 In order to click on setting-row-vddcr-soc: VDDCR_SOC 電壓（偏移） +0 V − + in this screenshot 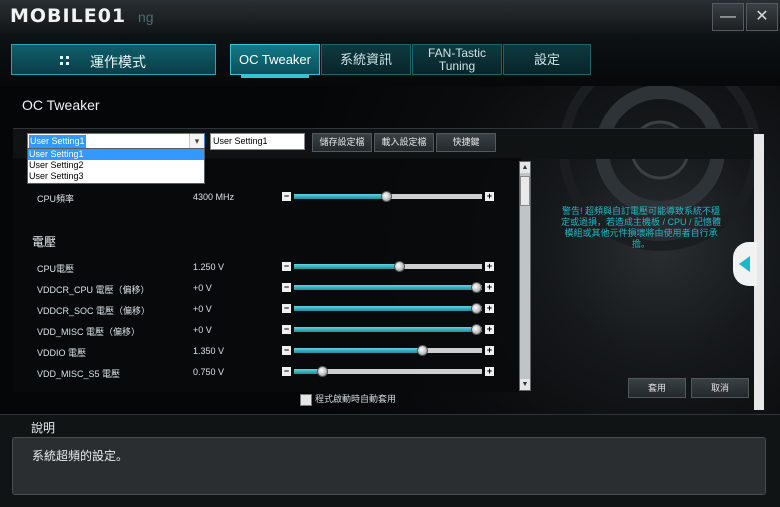, I will do `click(267, 311)`.